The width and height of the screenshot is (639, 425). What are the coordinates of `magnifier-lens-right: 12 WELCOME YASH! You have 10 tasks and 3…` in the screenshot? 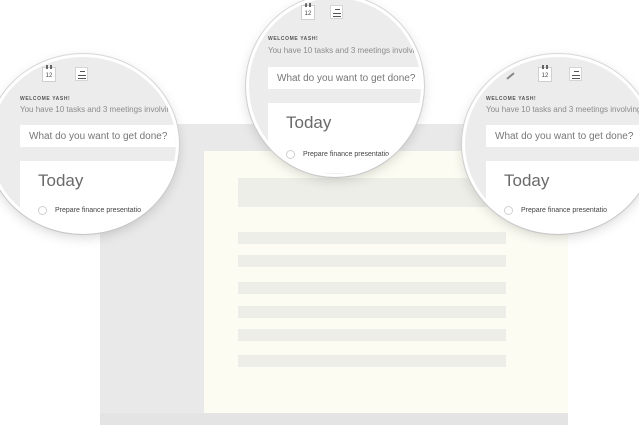 It's located at (552, 144).